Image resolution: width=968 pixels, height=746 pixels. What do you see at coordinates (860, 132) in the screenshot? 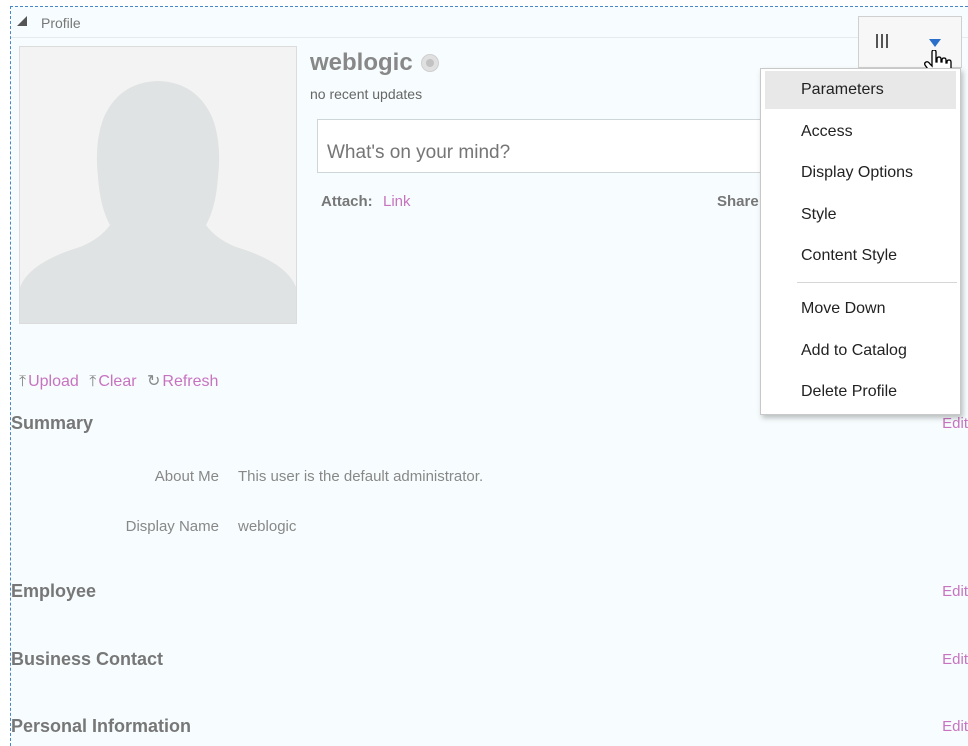
I see `menu-item-access: Access` at bounding box center [860, 132].